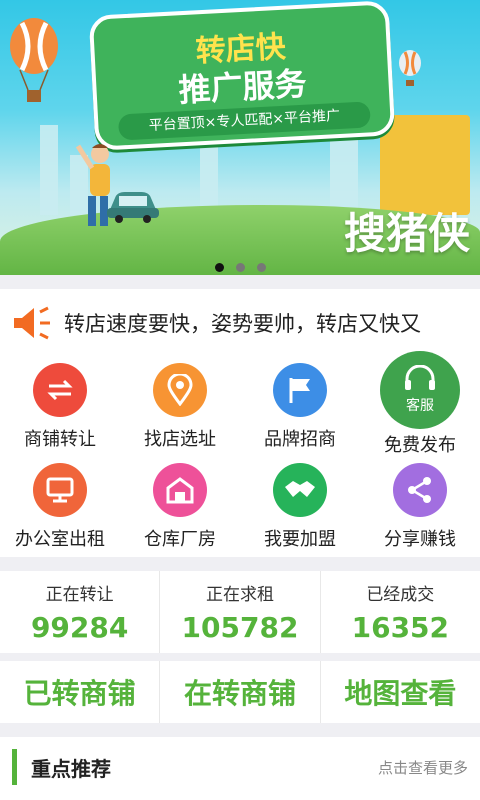  I want to click on section-title: 重点推荐, so click(71, 768).